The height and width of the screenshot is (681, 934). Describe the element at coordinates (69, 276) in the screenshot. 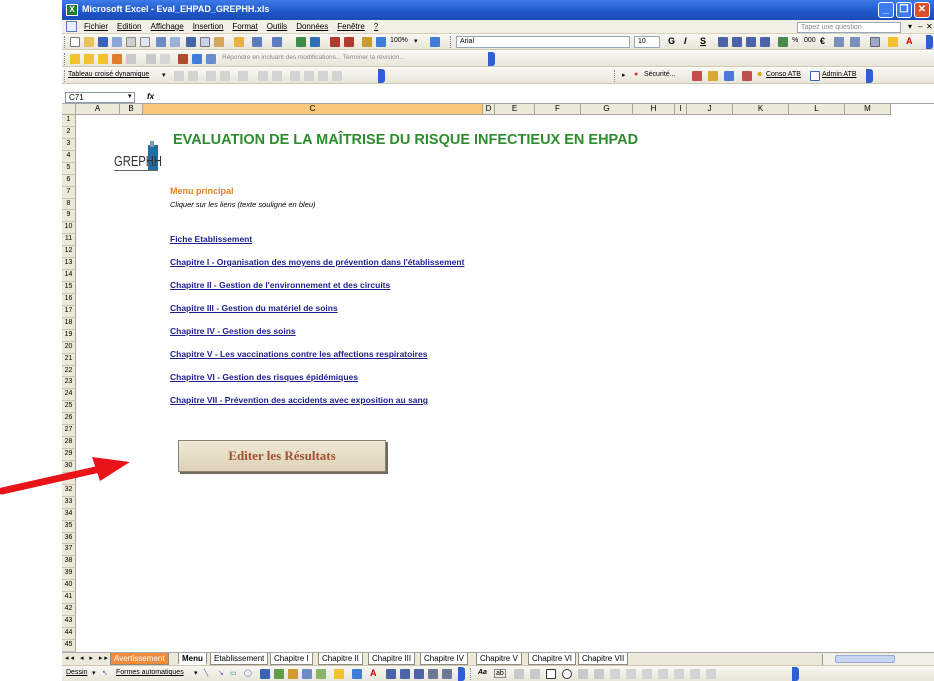

I see `row-header: 14` at that location.